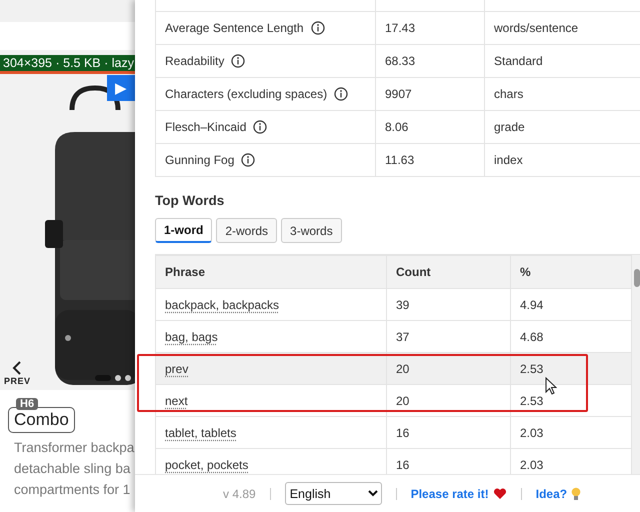  What do you see at coordinates (636, 364) in the screenshot?
I see `scrollbar` at bounding box center [636, 364].